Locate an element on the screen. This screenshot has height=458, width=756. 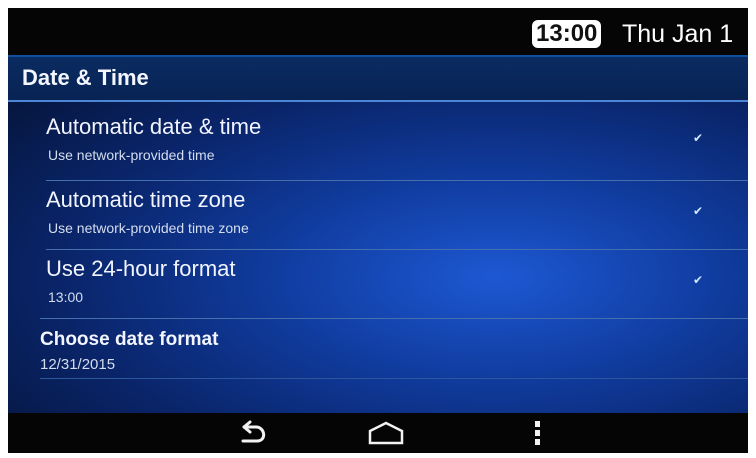
back-icon is located at coordinates (253, 431).